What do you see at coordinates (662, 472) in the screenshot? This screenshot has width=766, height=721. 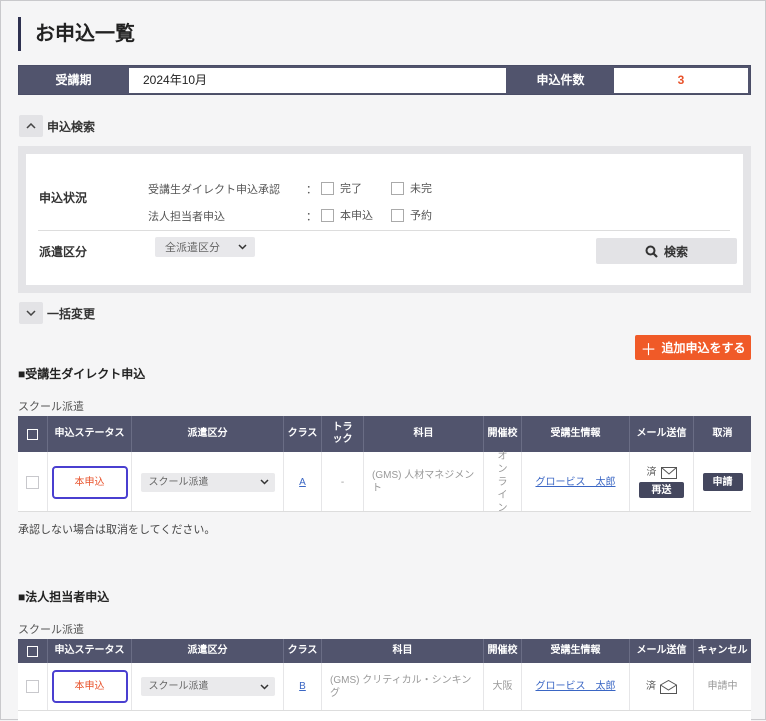 I see `mail-status: 済` at bounding box center [662, 472].